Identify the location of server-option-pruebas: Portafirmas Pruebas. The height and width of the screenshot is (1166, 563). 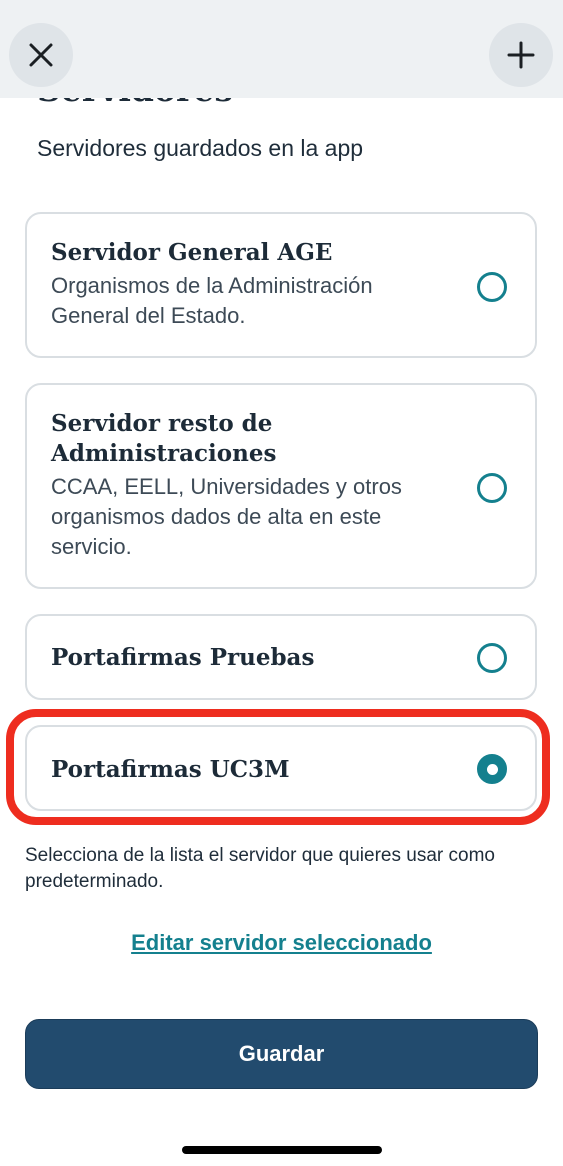
(281, 657).